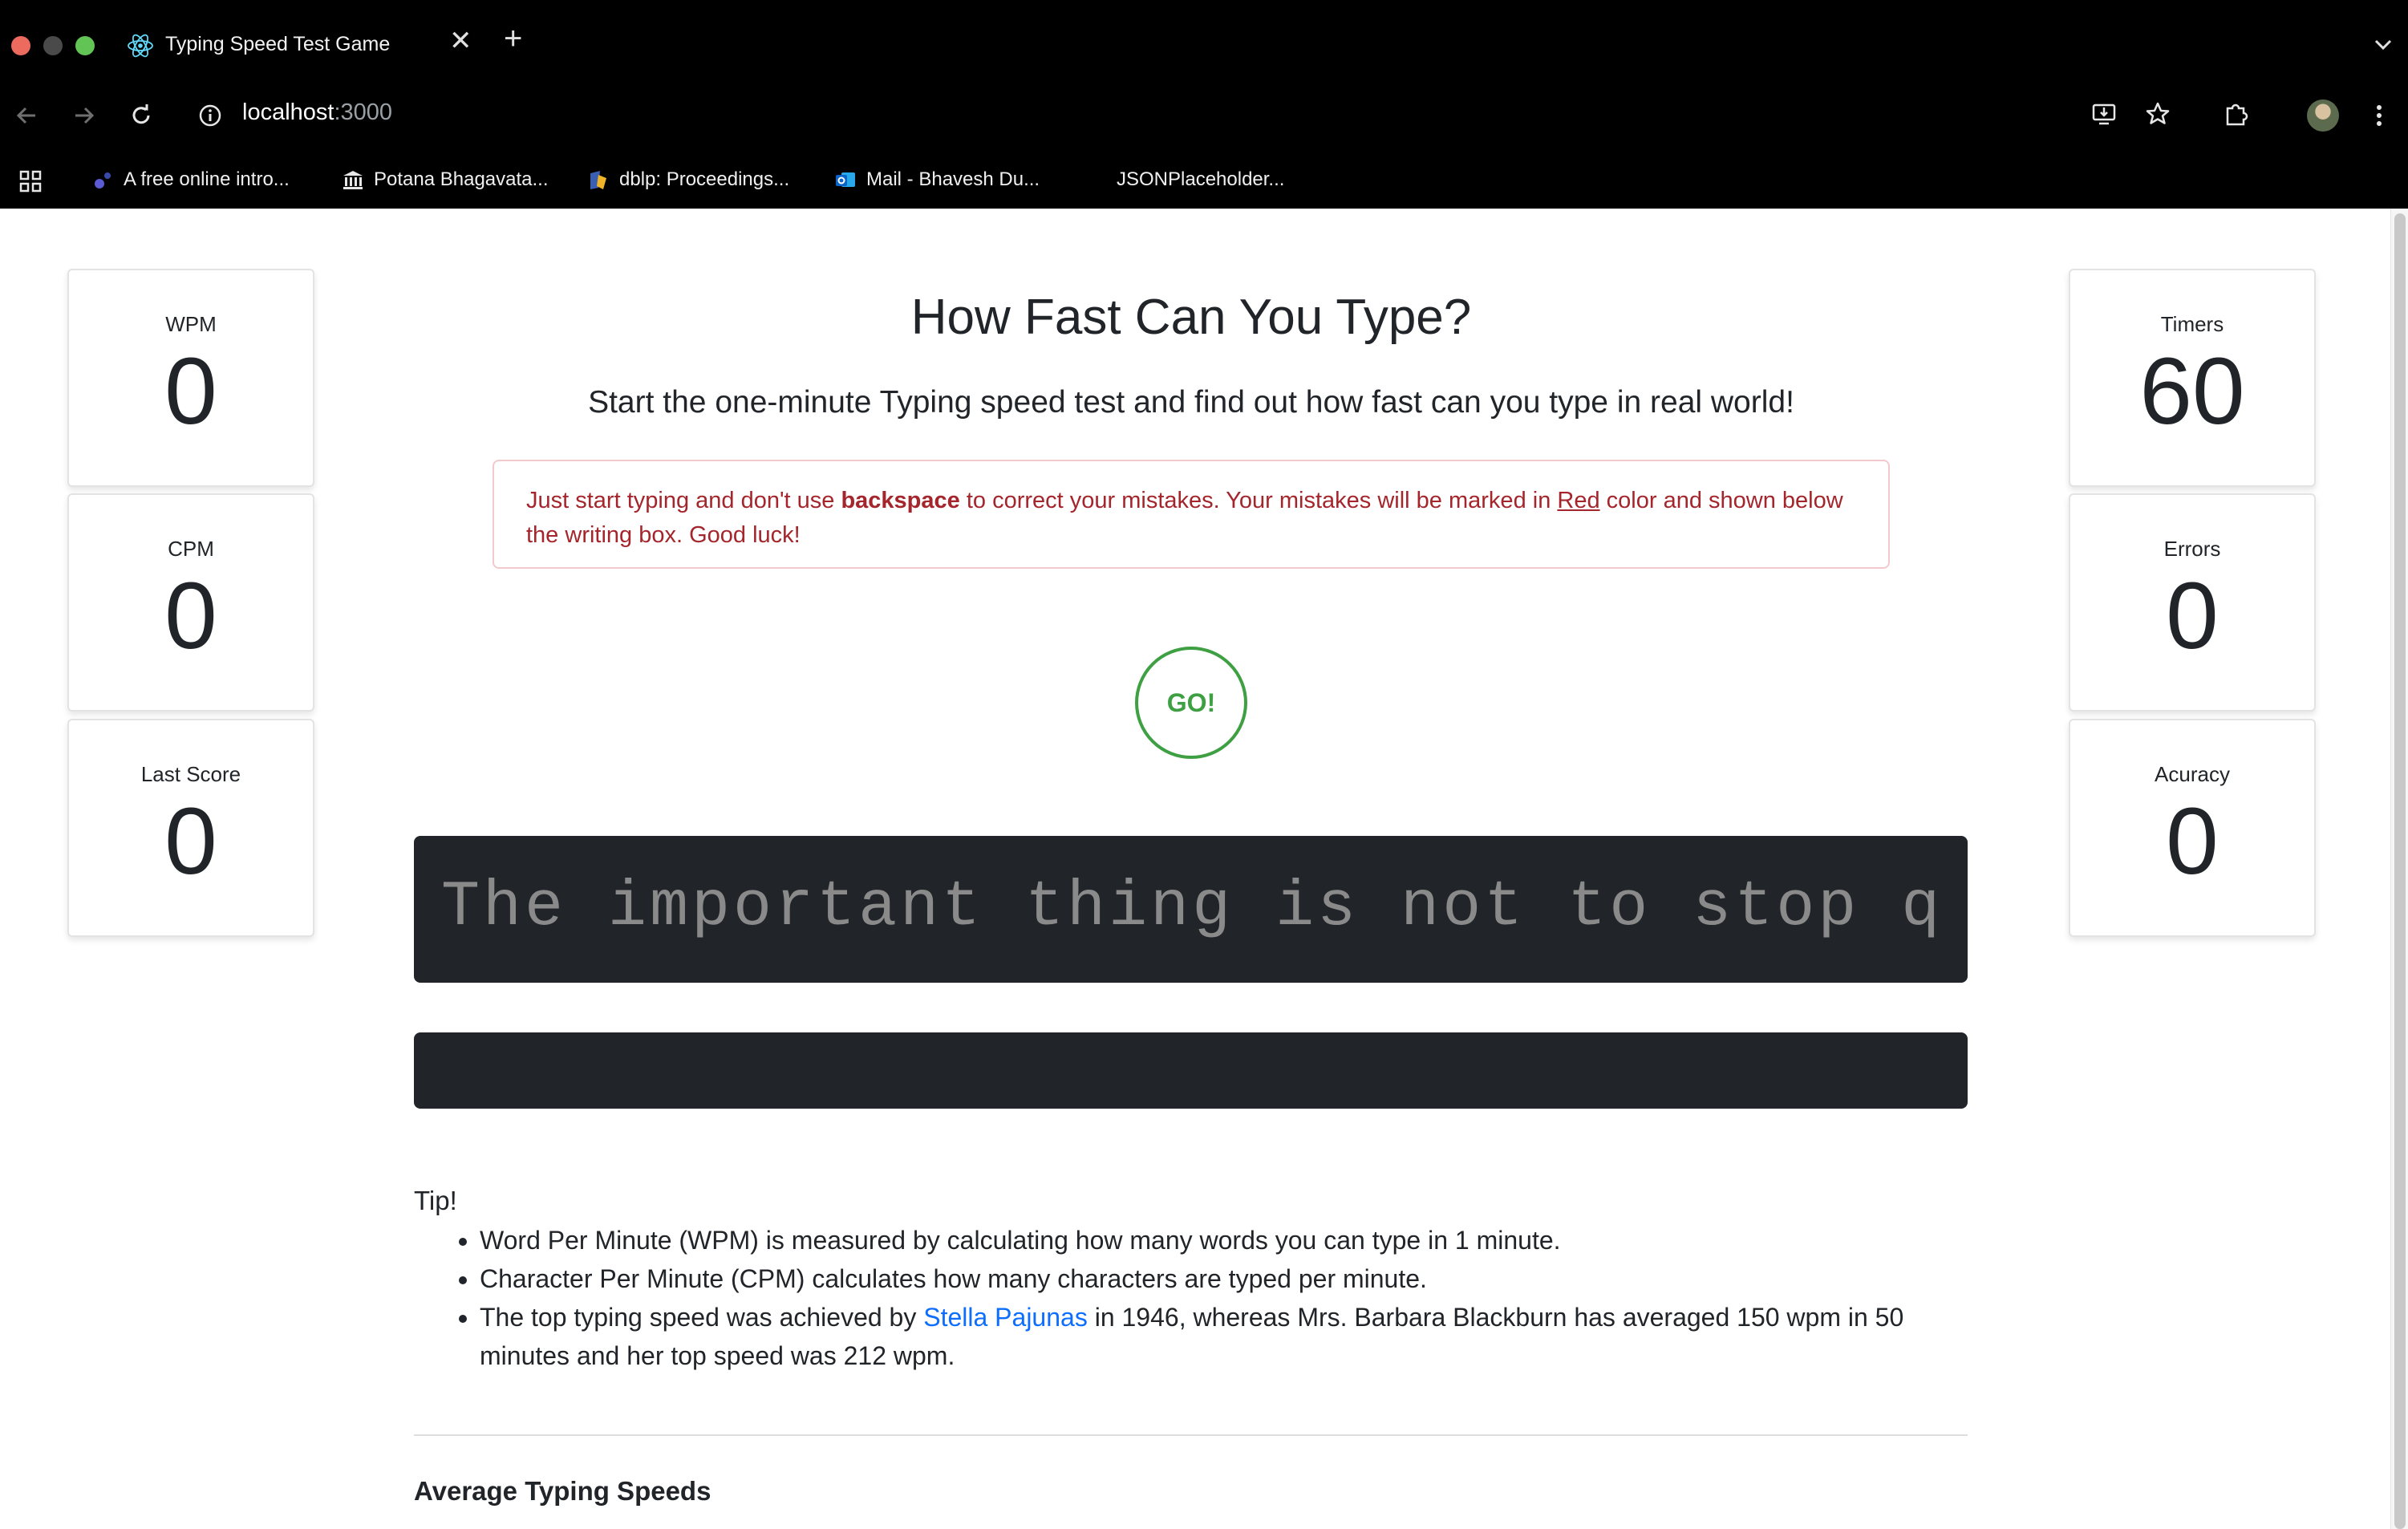 This screenshot has height=1529, width=2408. Describe the element at coordinates (53, 45) in the screenshot. I see `minimize-window-button` at that location.